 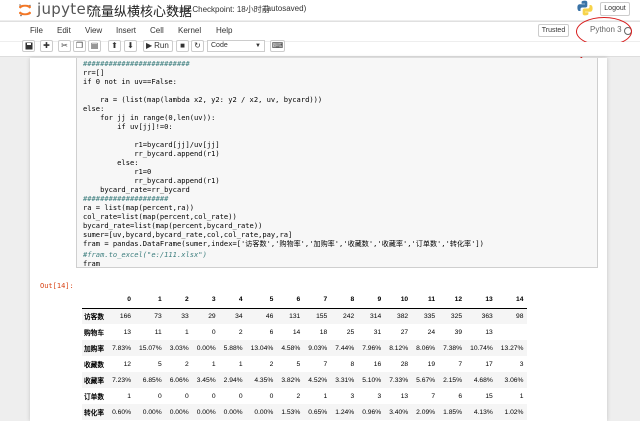 What do you see at coordinates (152, 380) in the screenshot?
I see `table-cell: 6.85%` at bounding box center [152, 380].